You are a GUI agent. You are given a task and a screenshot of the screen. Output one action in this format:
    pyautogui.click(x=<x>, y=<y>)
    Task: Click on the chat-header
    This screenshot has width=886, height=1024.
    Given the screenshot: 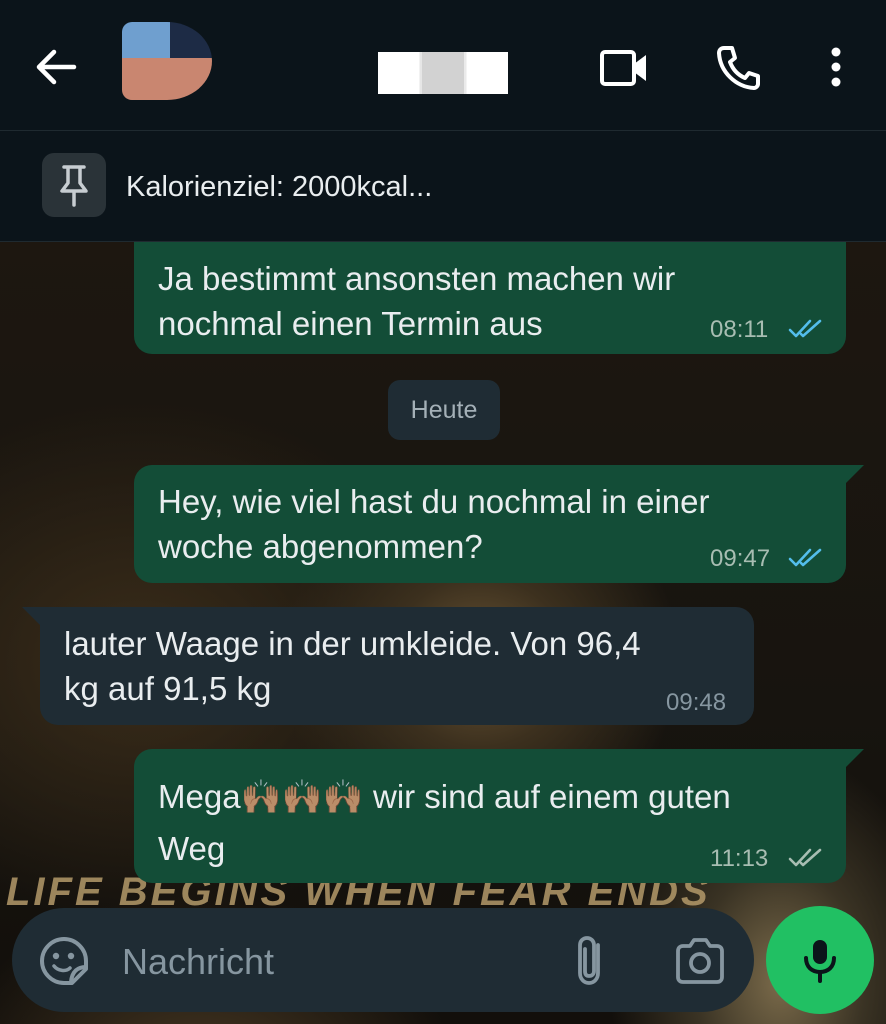 What is the action you would take?
    pyautogui.click(x=443, y=65)
    